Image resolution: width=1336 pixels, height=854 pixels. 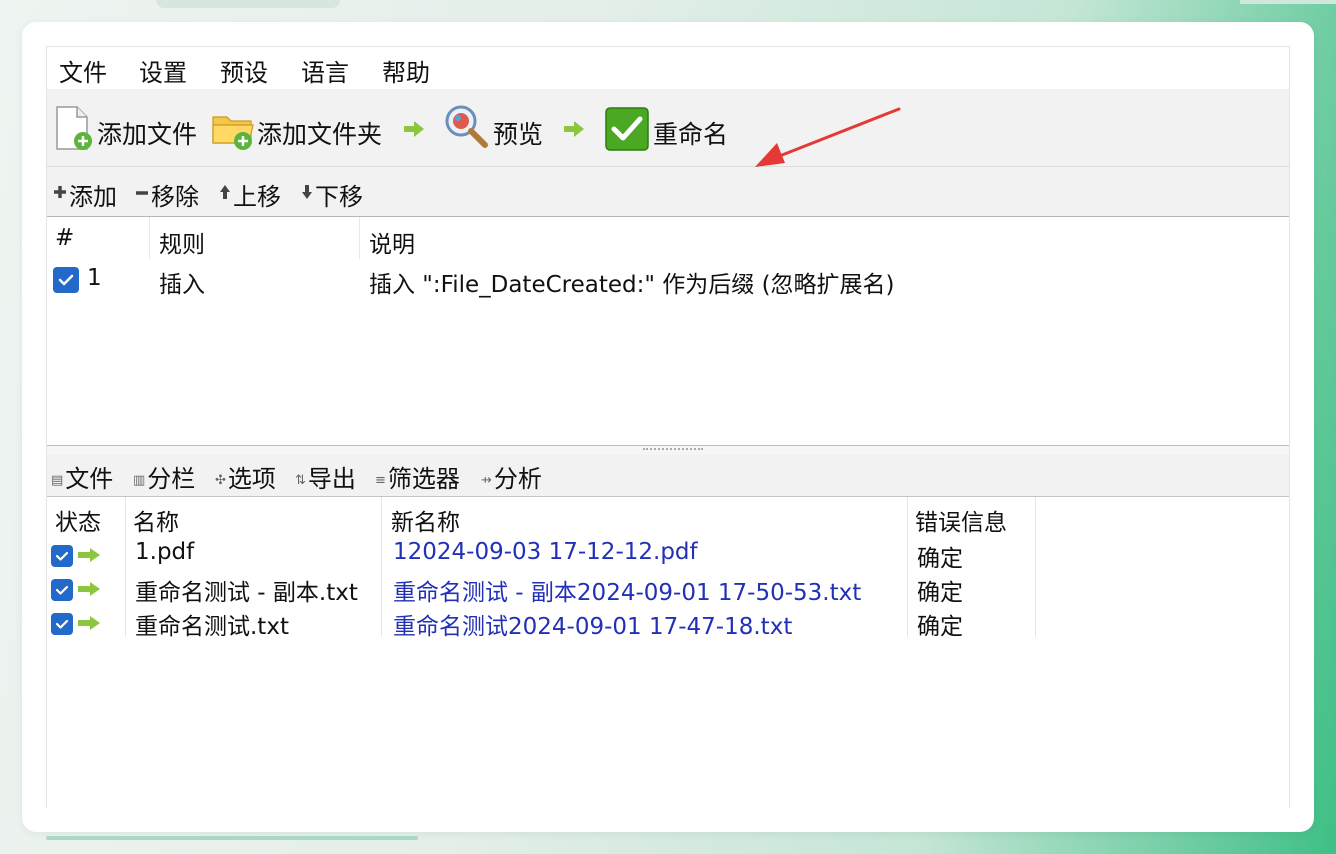 I want to click on menu-settings: 设置, so click(x=163, y=70).